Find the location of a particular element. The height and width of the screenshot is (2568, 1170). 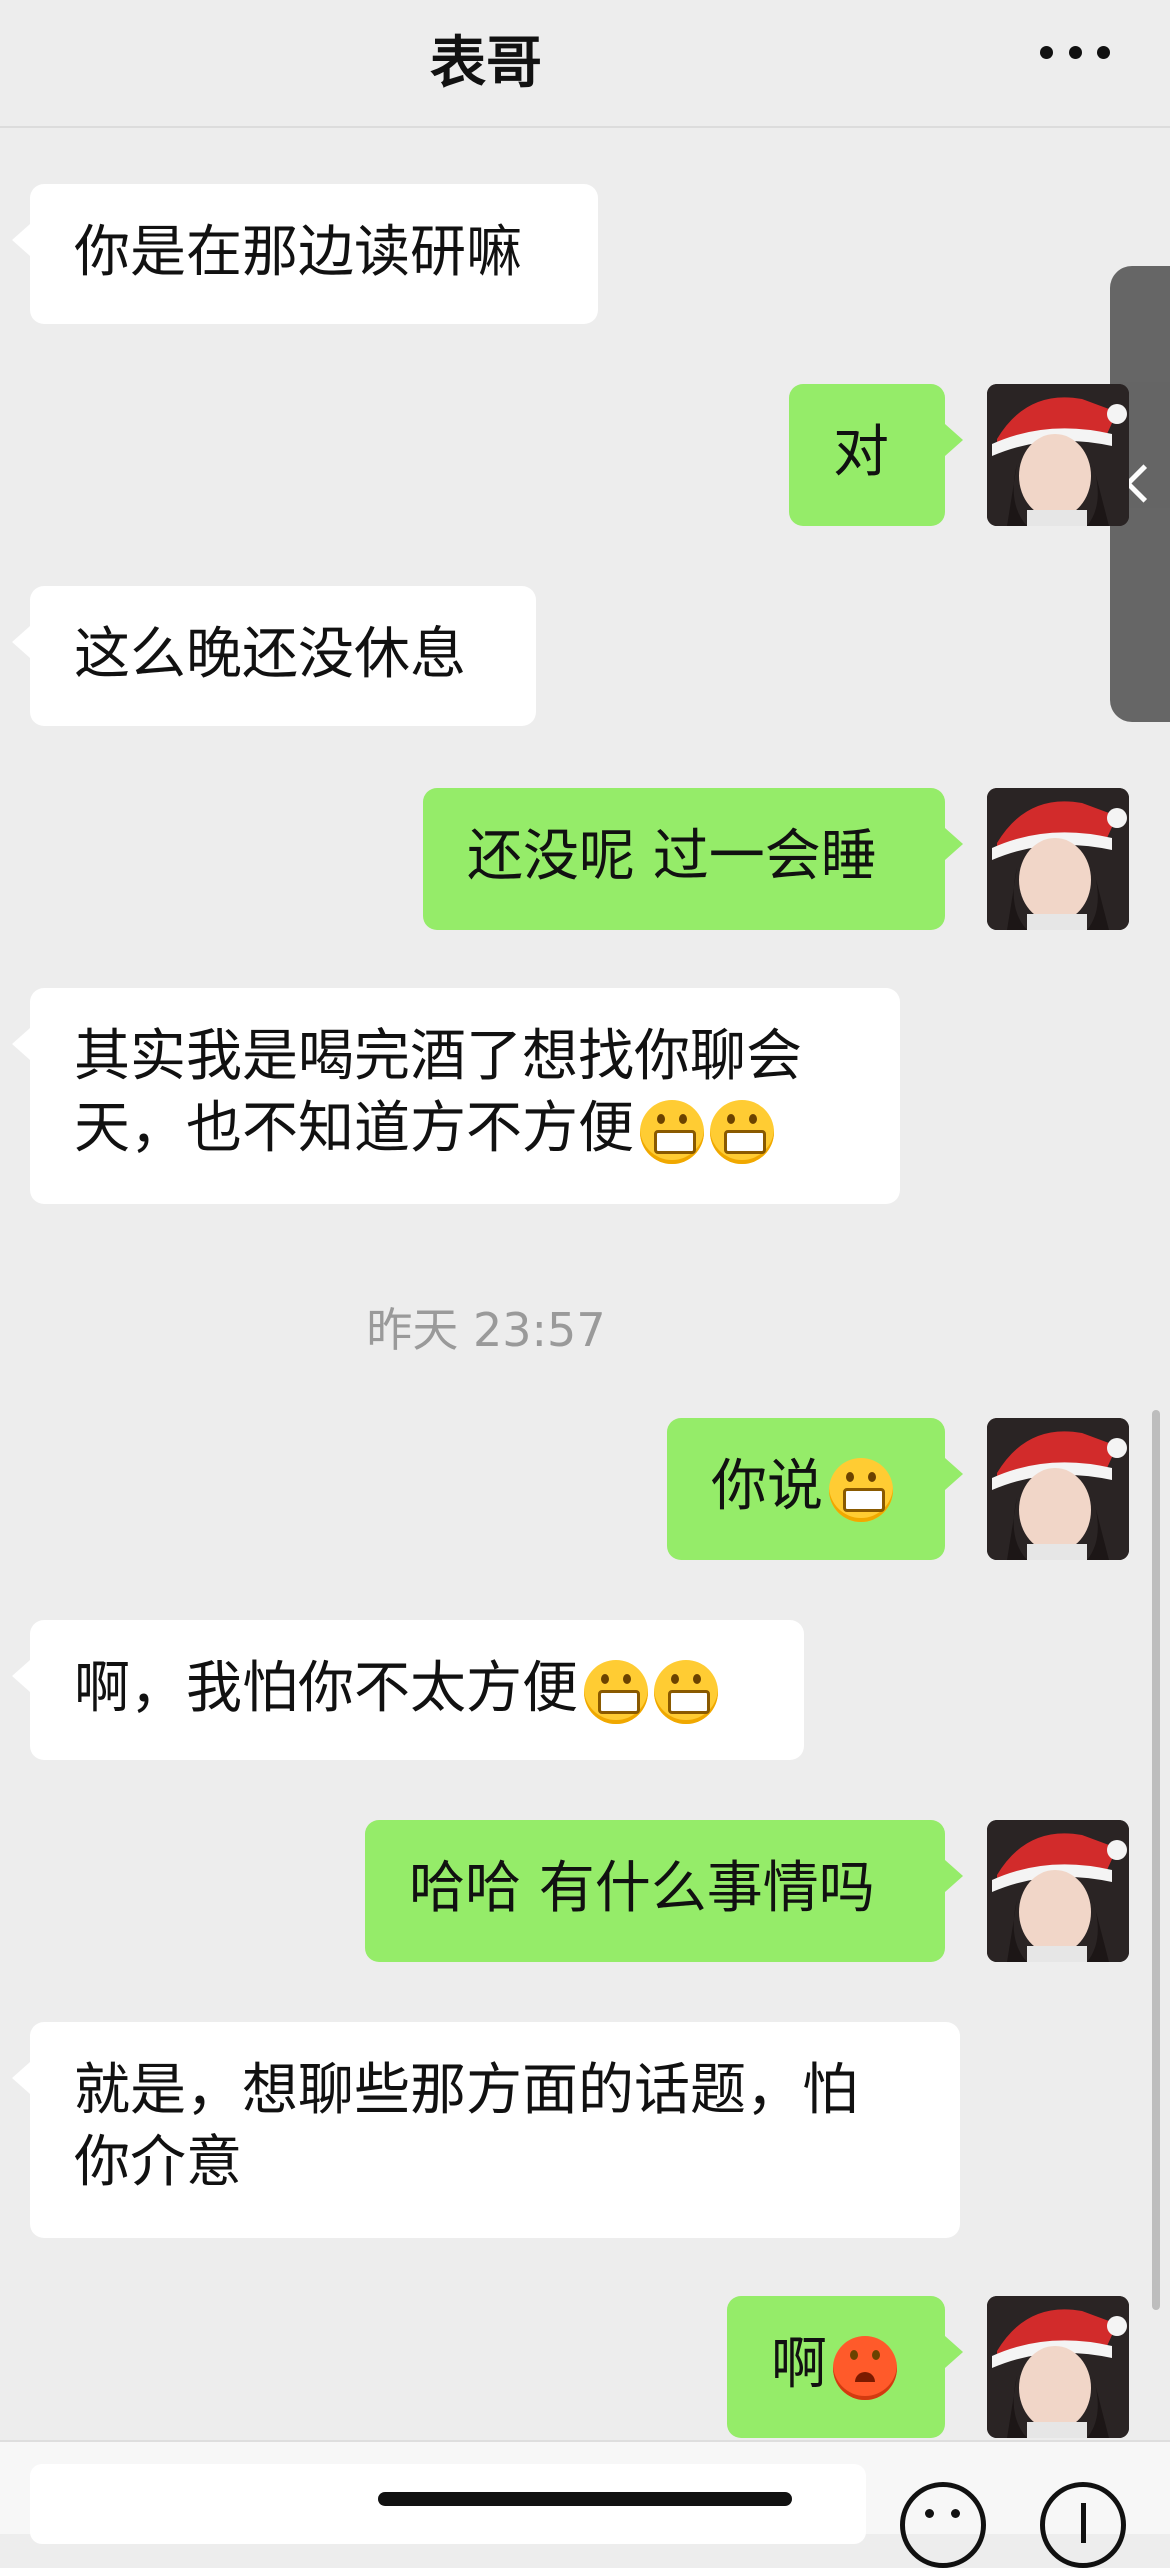

message-text-line-with-emoji: 天，也不知道方不方便 is located at coordinates (465, 1129).